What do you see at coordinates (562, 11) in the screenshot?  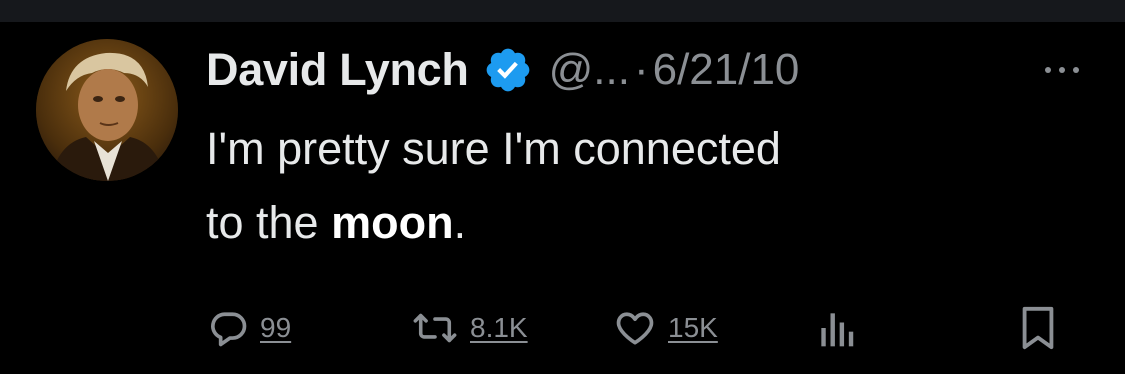 I see `top-bar` at bounding box center [562, 11].